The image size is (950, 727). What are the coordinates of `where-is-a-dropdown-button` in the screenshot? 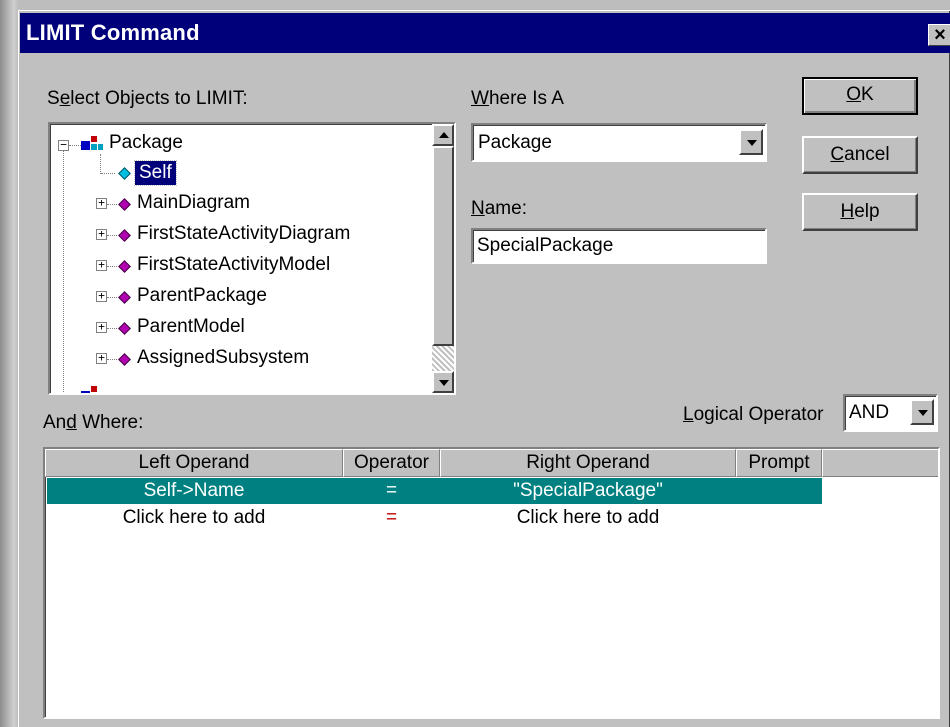 It's located at (751, 142).